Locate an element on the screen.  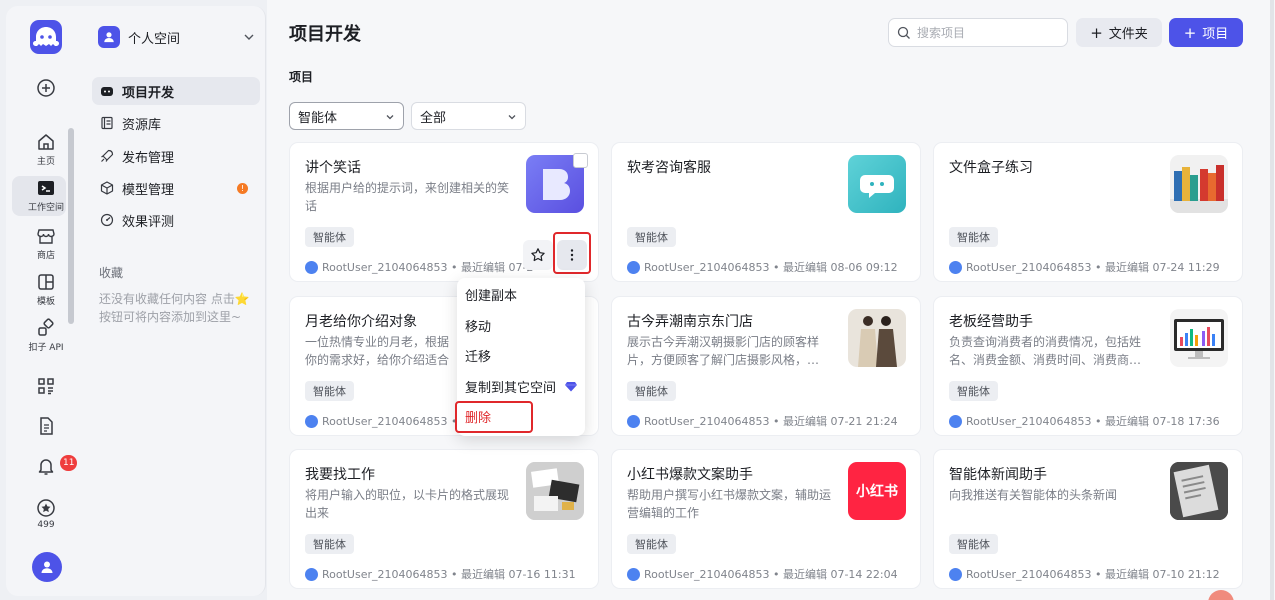
rail-item-label: 商店 is located at coordinates (45, 256).